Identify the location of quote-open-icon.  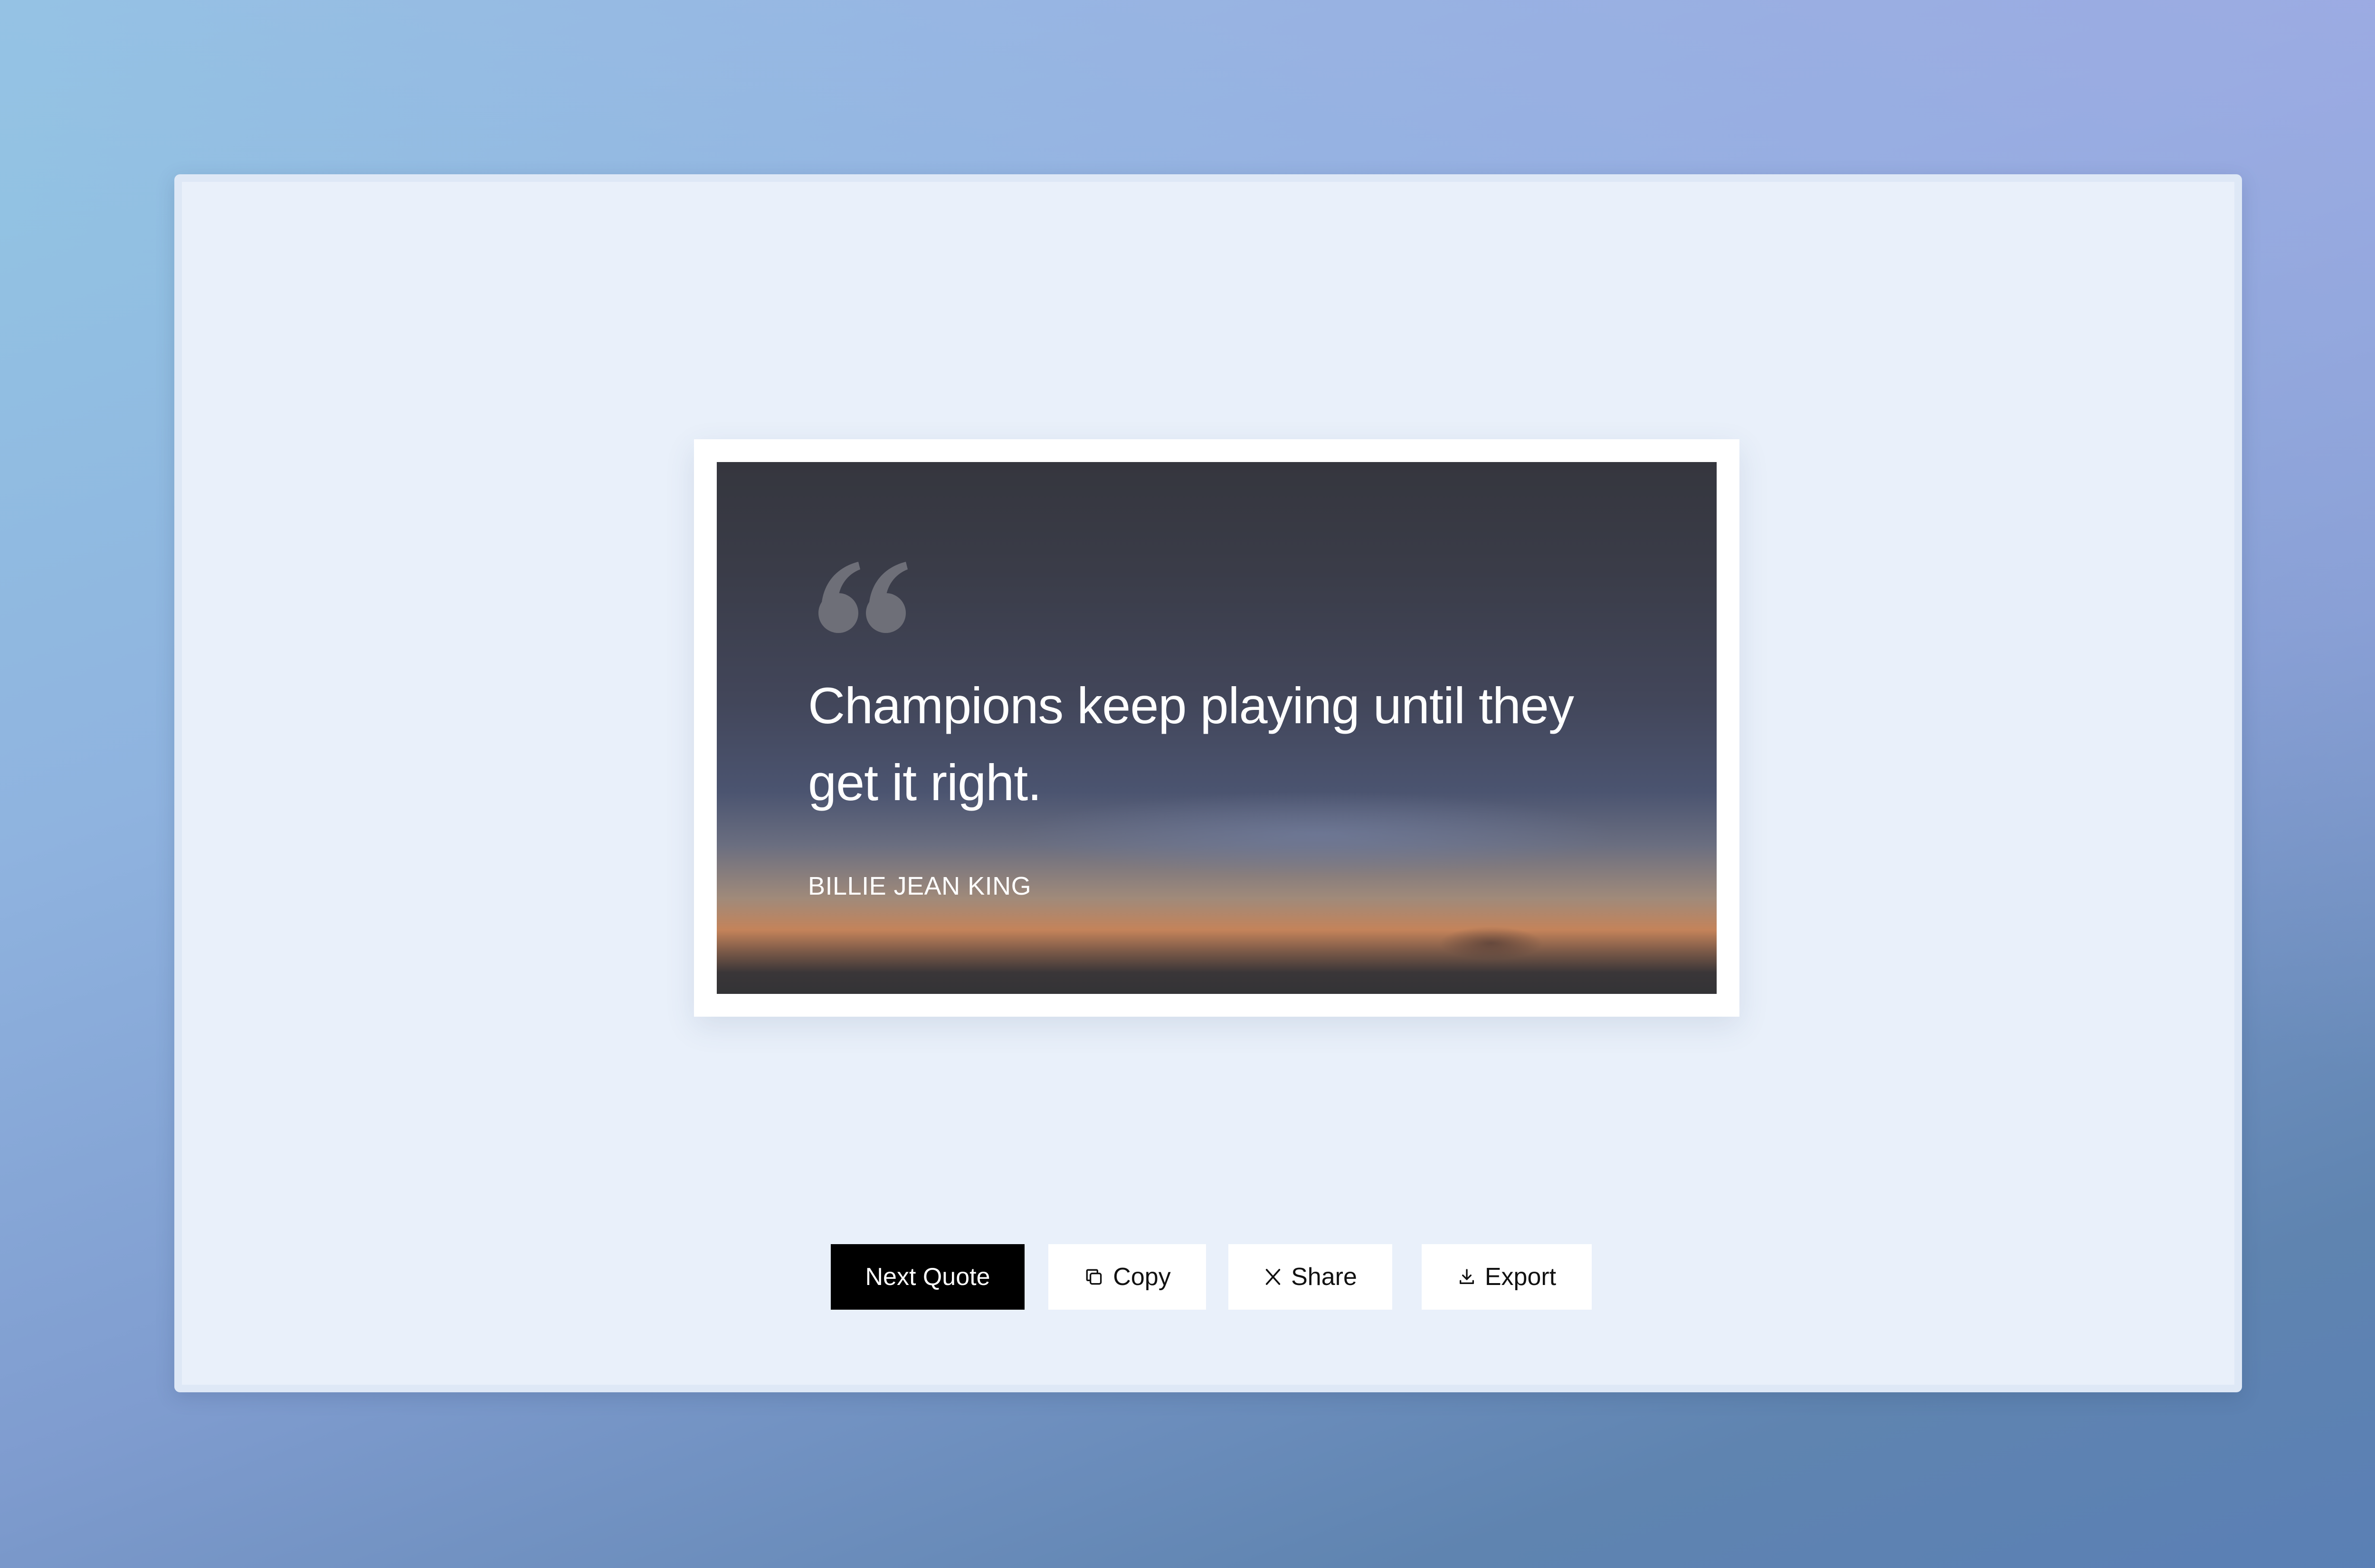
(863, 597).